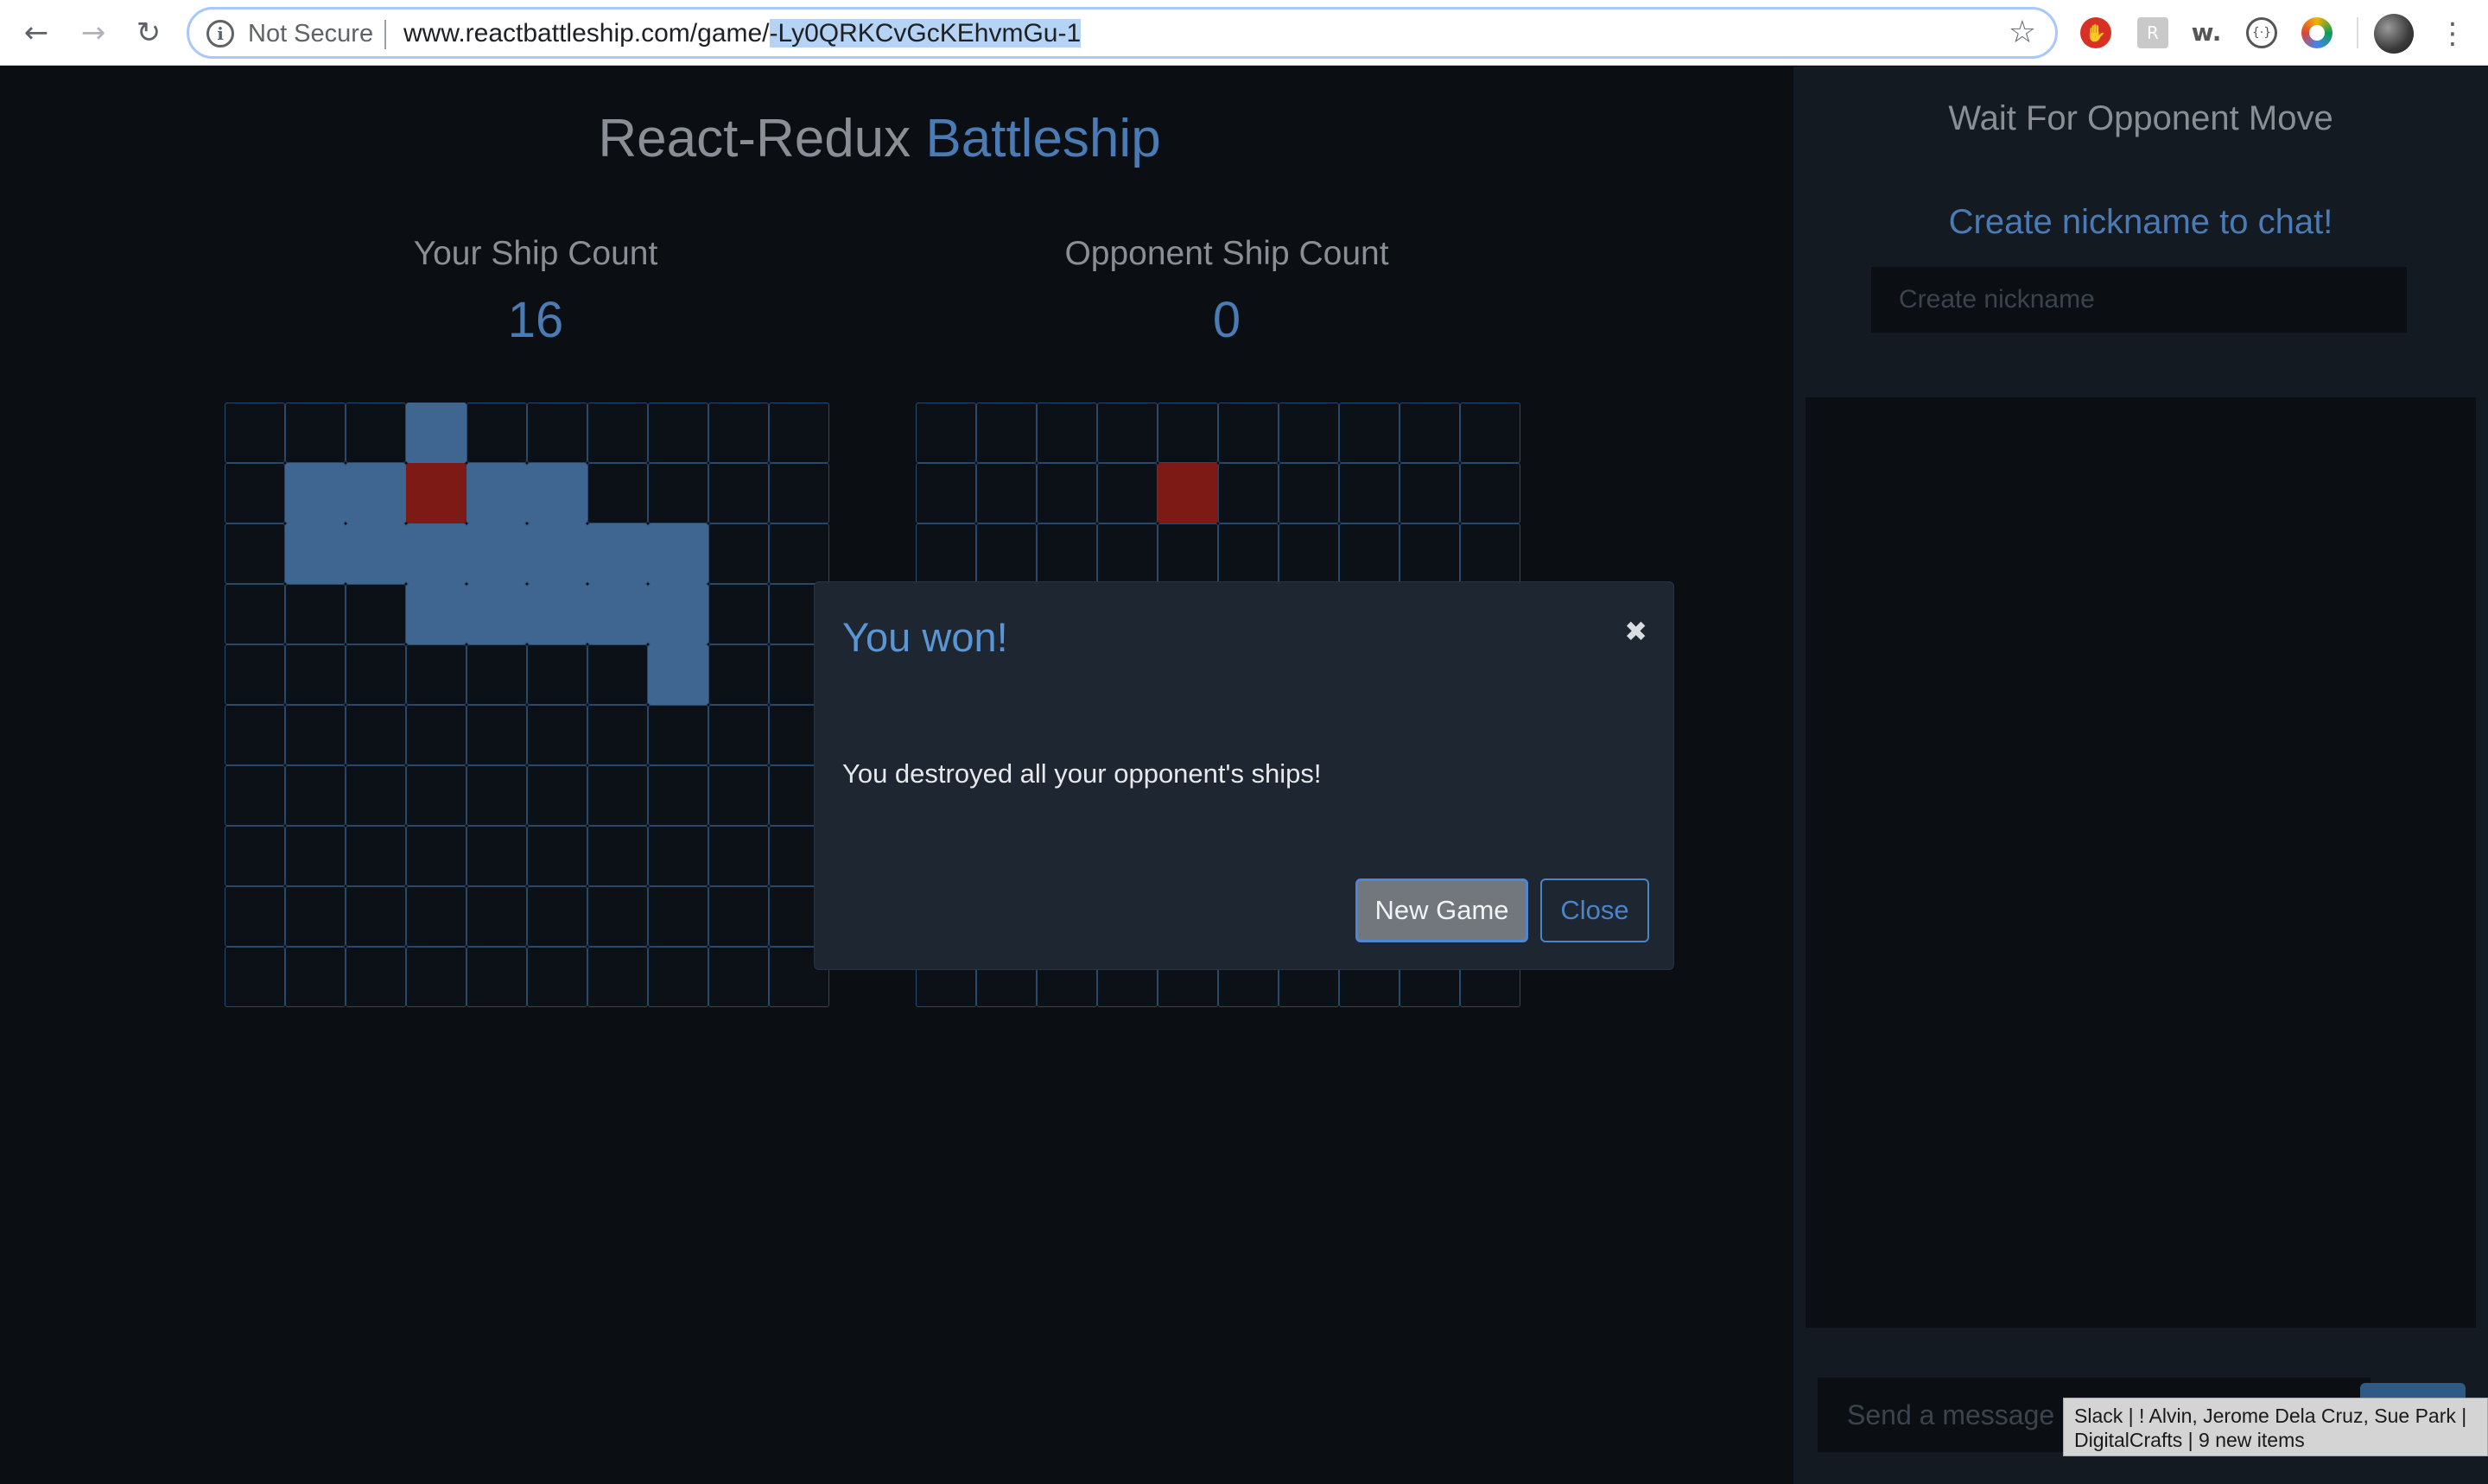 The image size is (2488, 1484). What do you see at coordinates (36, 33) in the screenshot?
I see `back-arrow-icon: ←` at bounding box center [36, 33].